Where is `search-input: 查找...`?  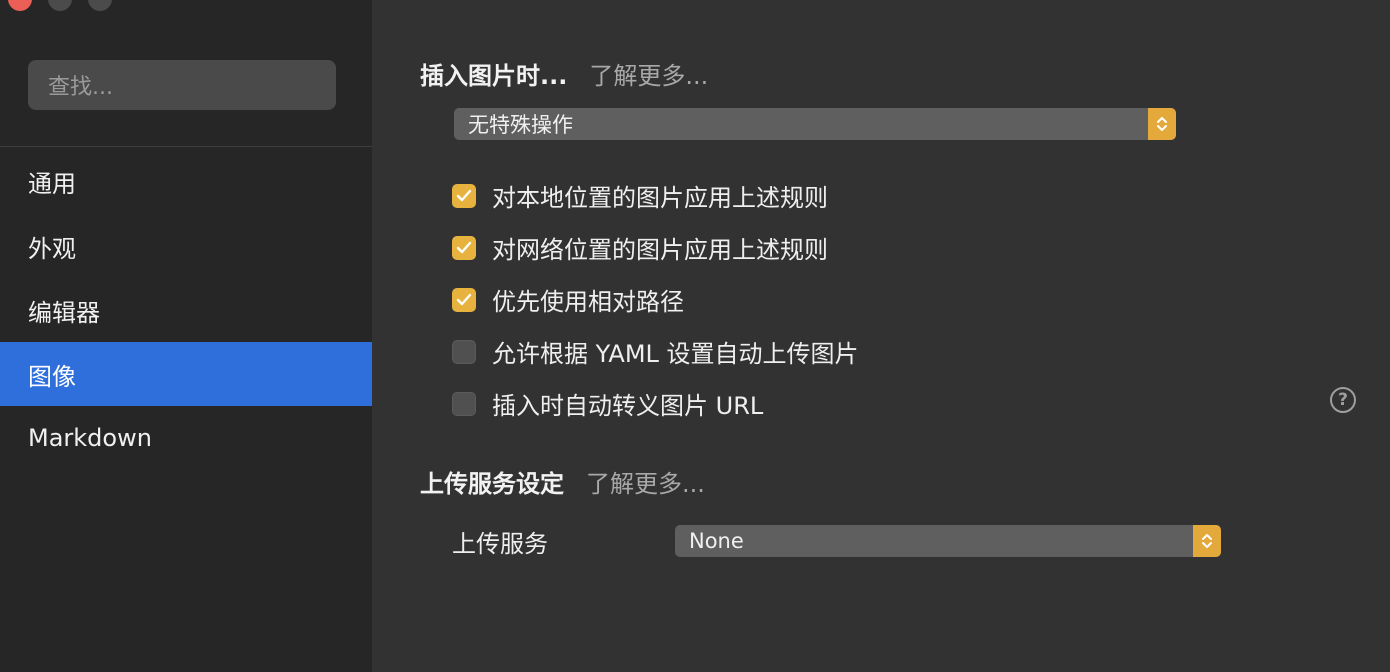 search-input: 查找... is located at coordinates (182, 85).